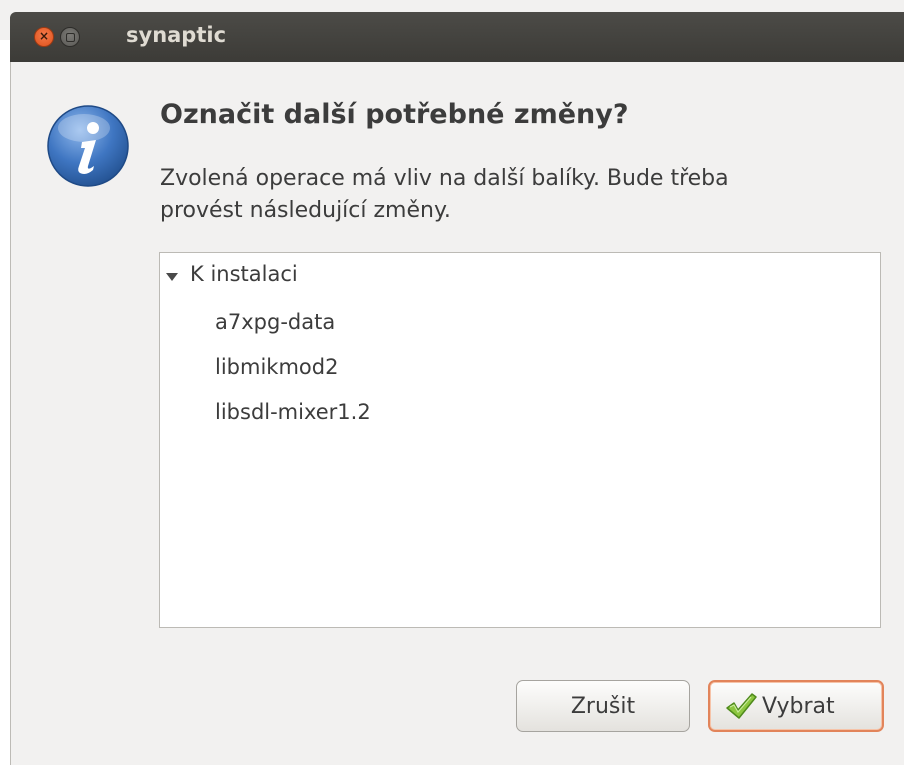  I want to click on window-edge, so click(5, 402).